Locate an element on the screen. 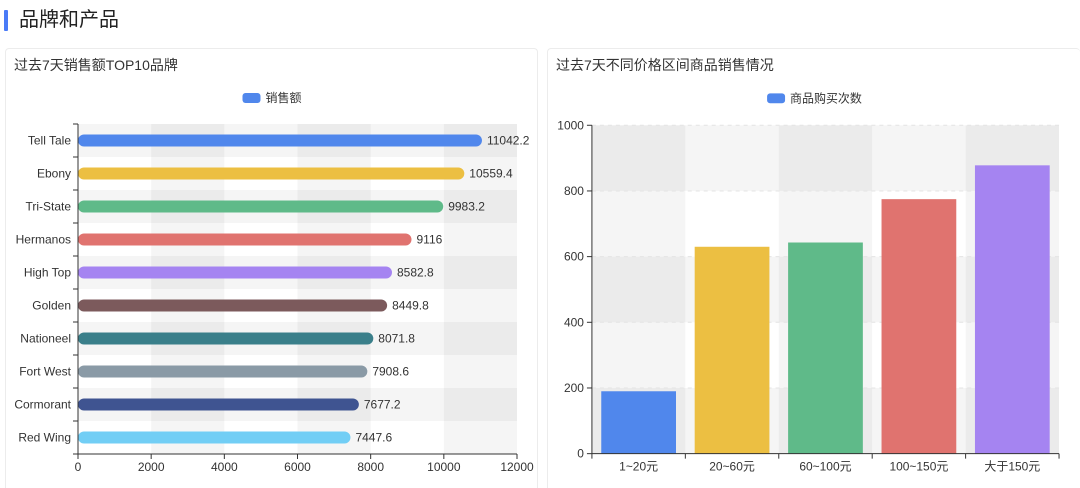 The image size is (1080, 488). price-y-tick-label-3: 400 is located at coordinates (574, 322).